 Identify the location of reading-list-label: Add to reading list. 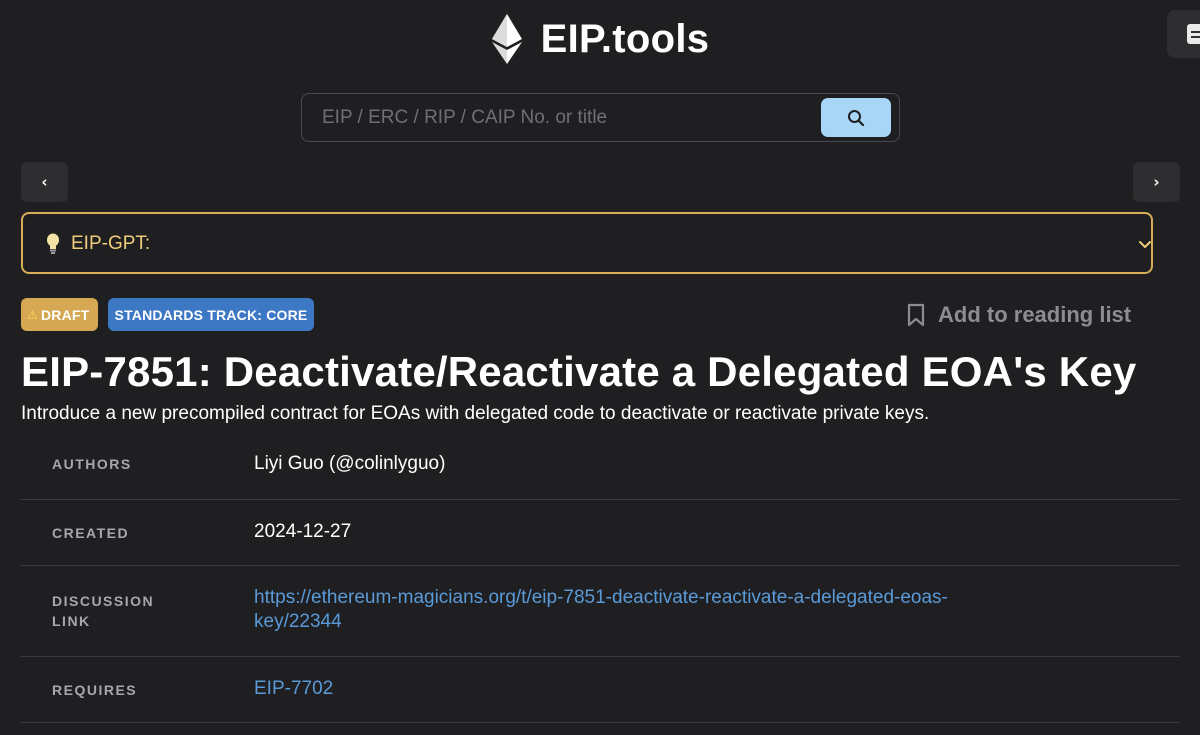
(1035, 314).